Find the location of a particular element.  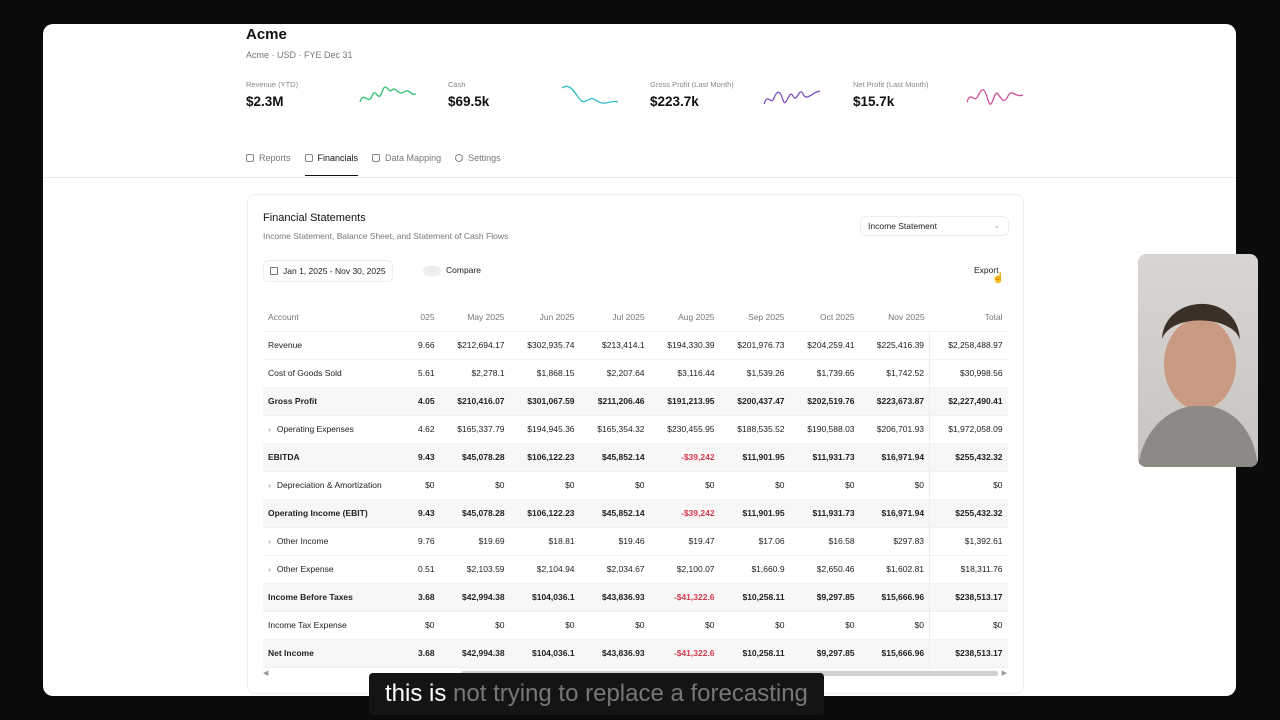

value-cell: 4.05 is located at coordinates (426, 401).